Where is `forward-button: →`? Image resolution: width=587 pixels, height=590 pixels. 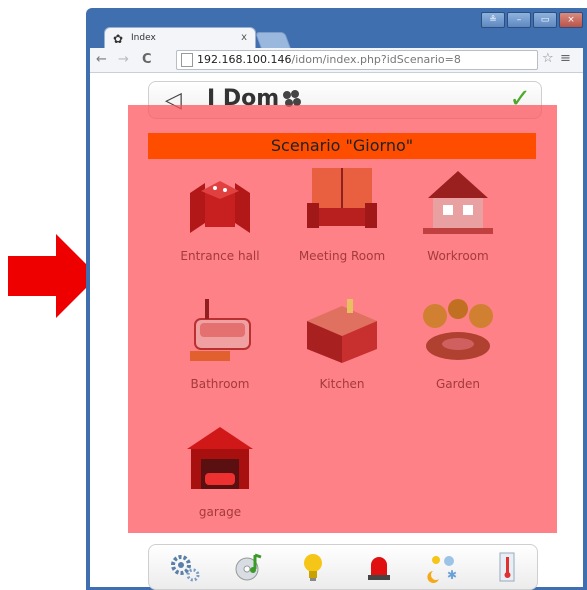
forward-button: → is located at coordinates (123, 59).